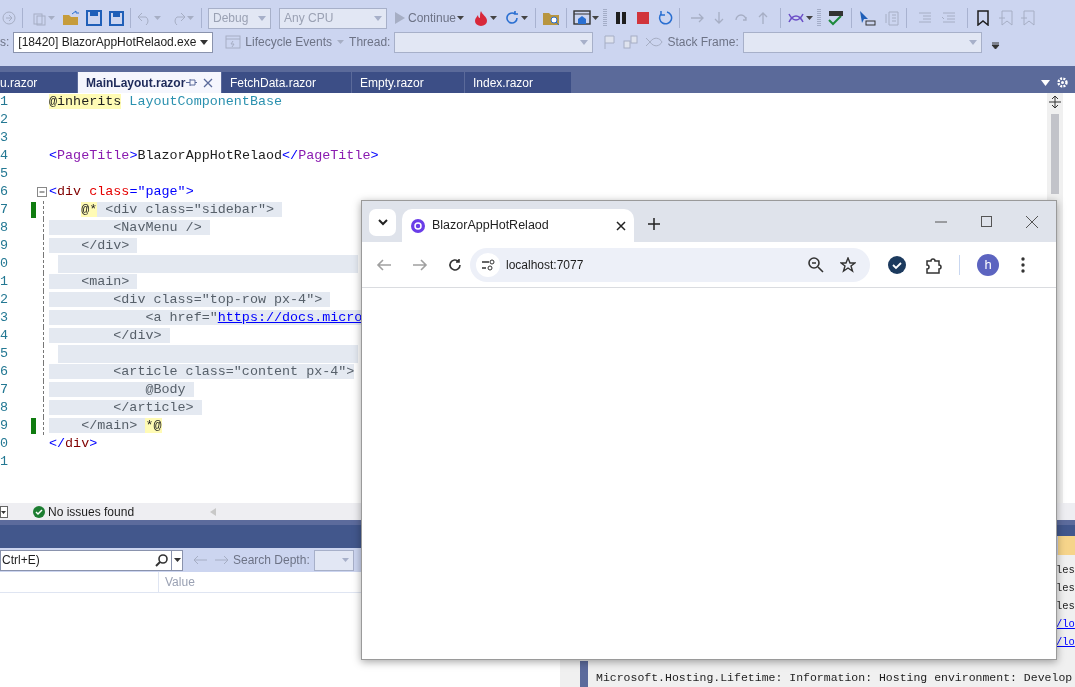 This screenshot has width=1075, height=687. I want to click on code-line: <PageTitle>BlazorAppHotRelaod</PageTitle>, so click(214, 156).